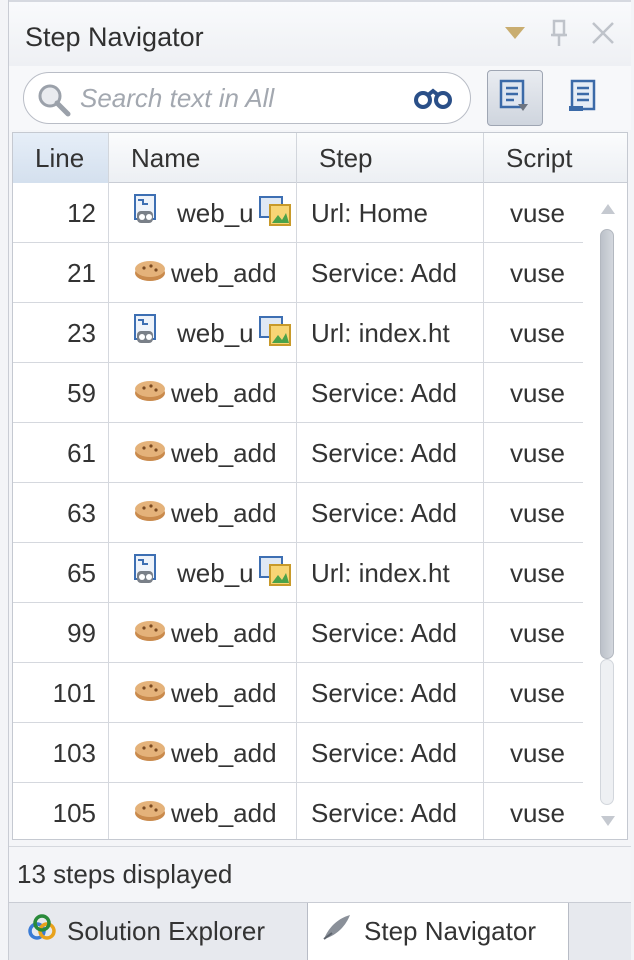  I want to click on search-icon, so click(54, 102).